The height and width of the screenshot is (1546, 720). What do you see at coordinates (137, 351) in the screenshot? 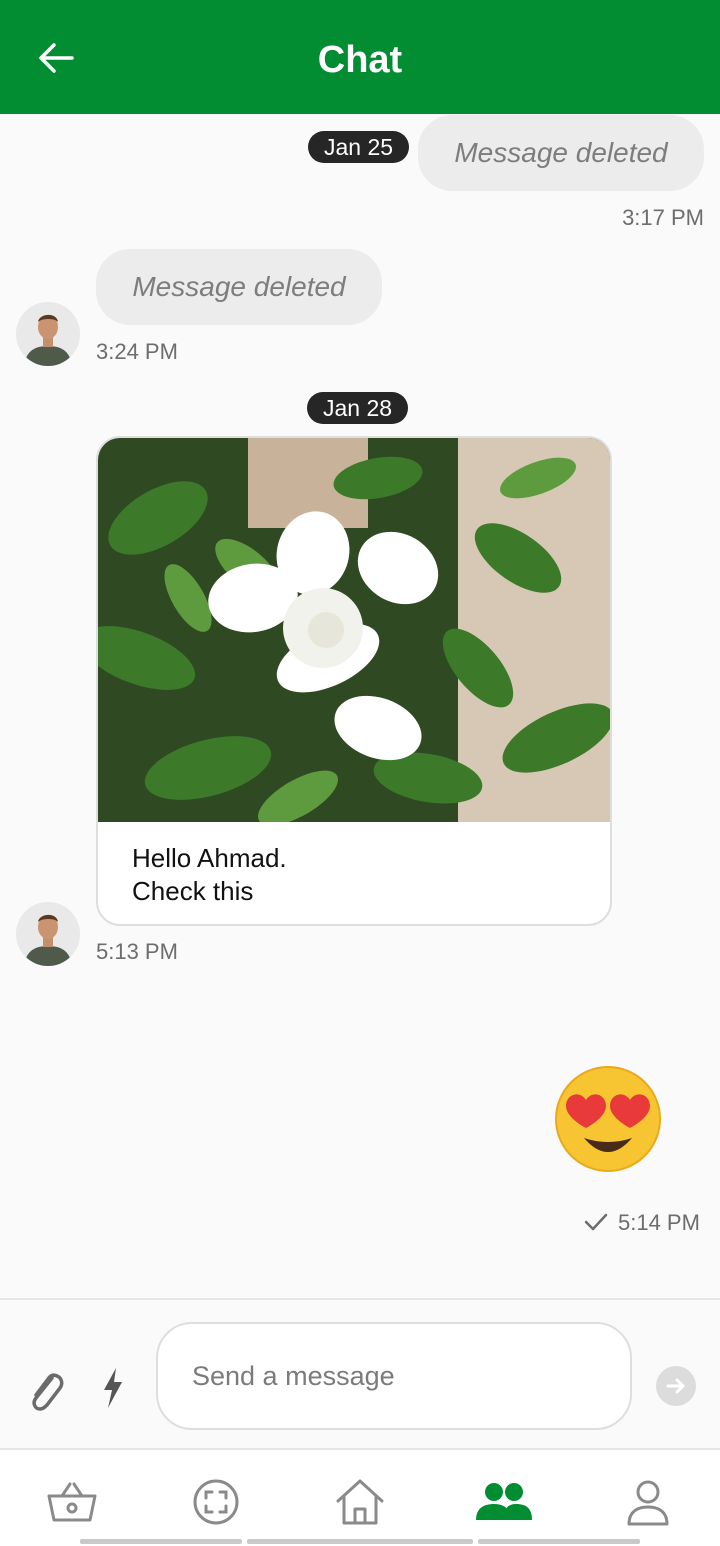
I see `message-time: 3:24 PM` at bounding box center [137, 351].